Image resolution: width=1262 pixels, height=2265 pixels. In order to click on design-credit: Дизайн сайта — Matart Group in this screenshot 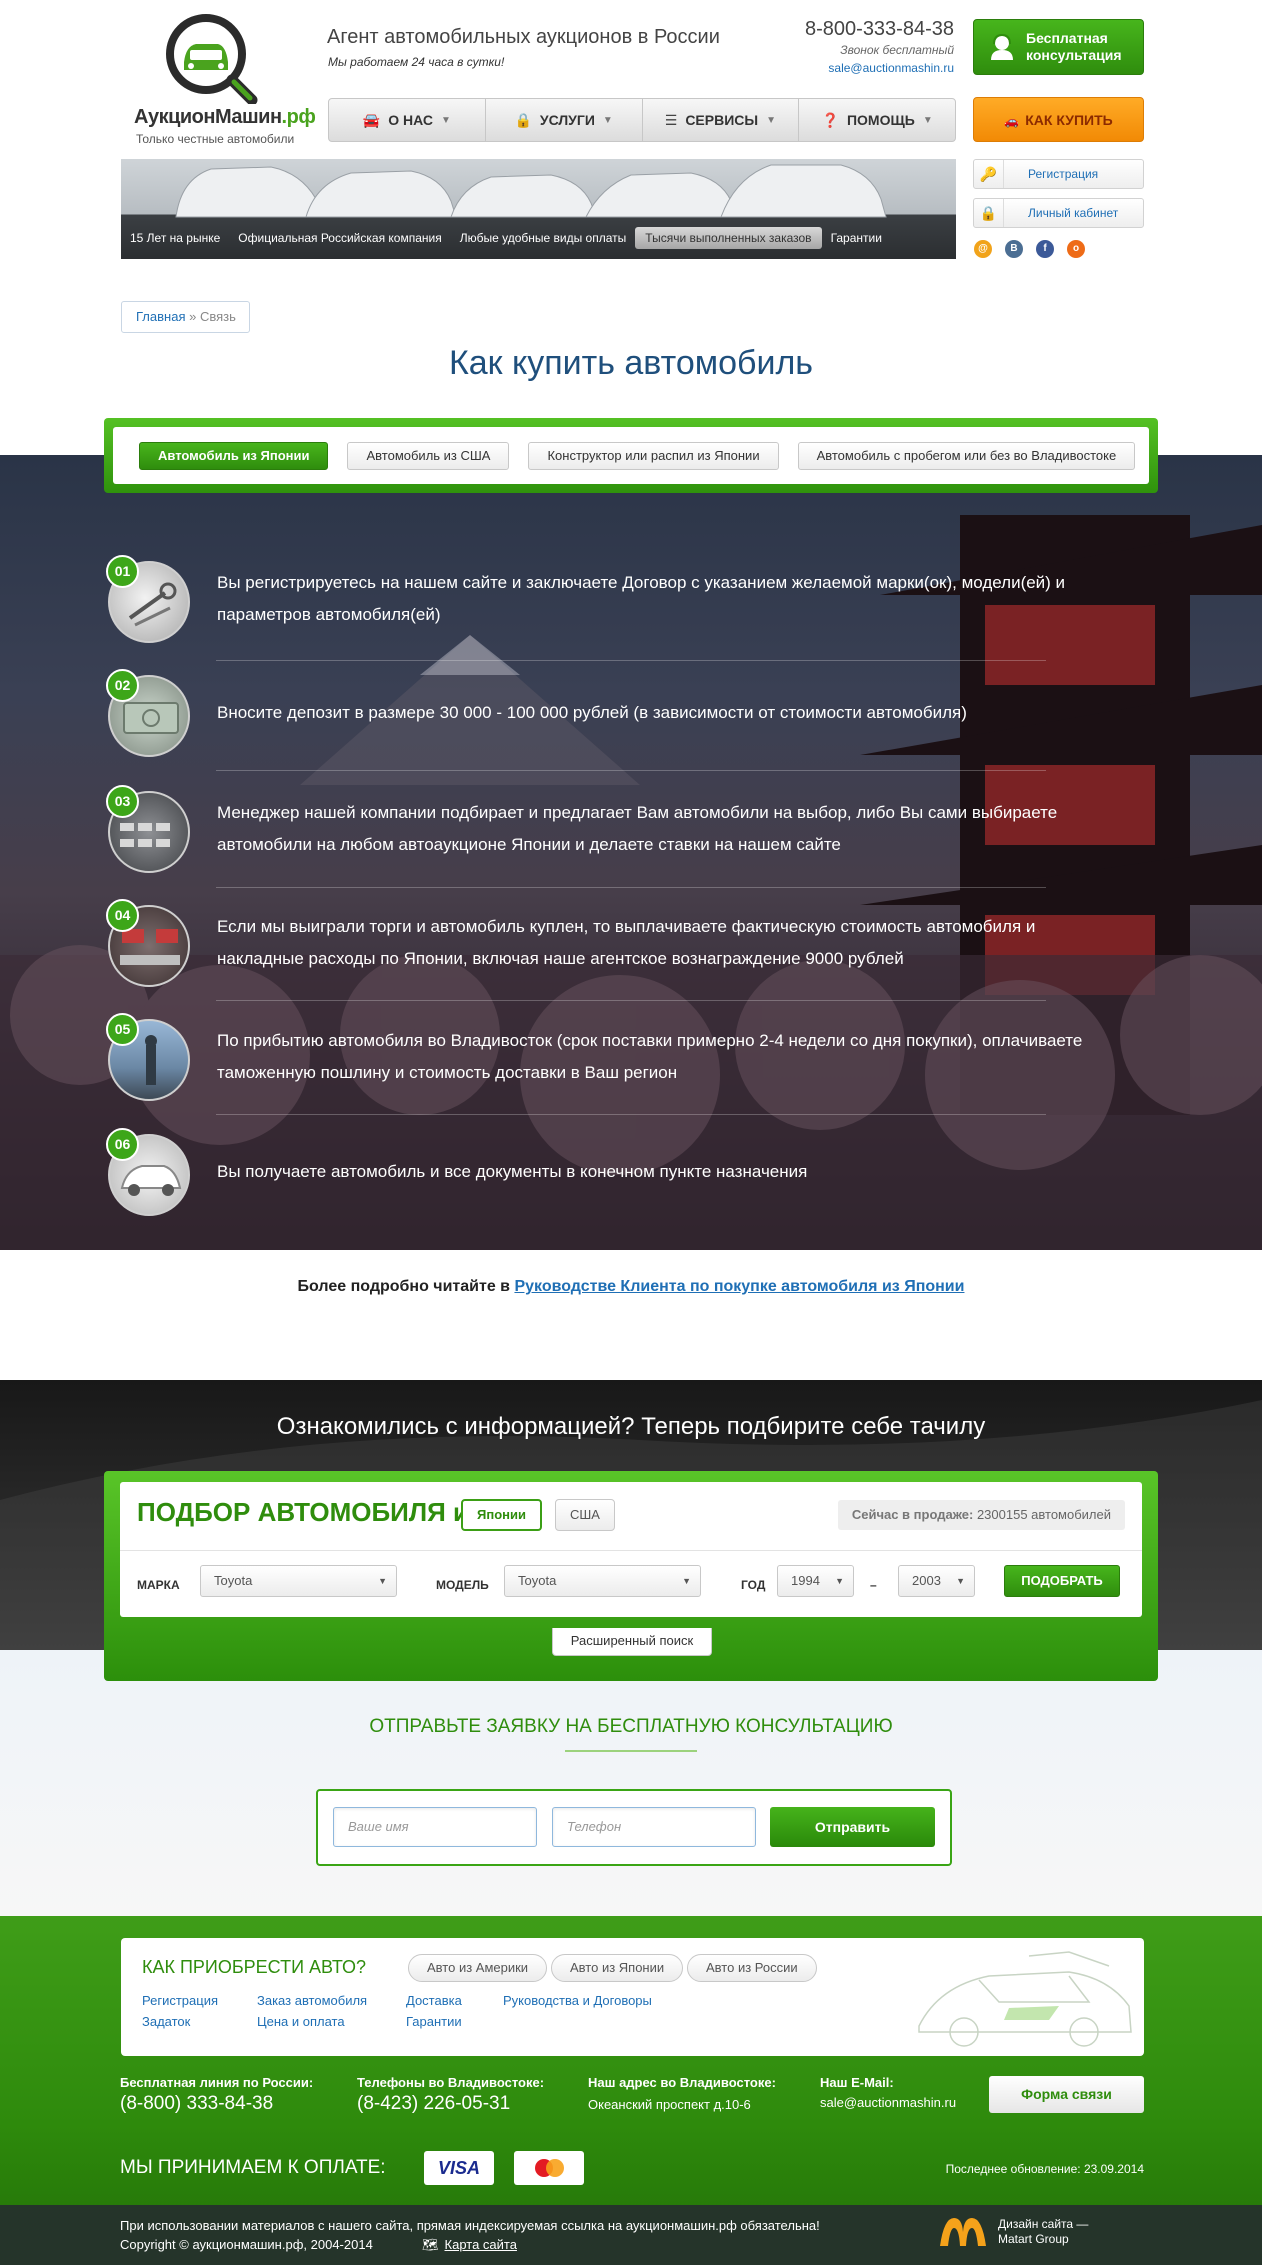, I will do `click(1043, 2232)`.